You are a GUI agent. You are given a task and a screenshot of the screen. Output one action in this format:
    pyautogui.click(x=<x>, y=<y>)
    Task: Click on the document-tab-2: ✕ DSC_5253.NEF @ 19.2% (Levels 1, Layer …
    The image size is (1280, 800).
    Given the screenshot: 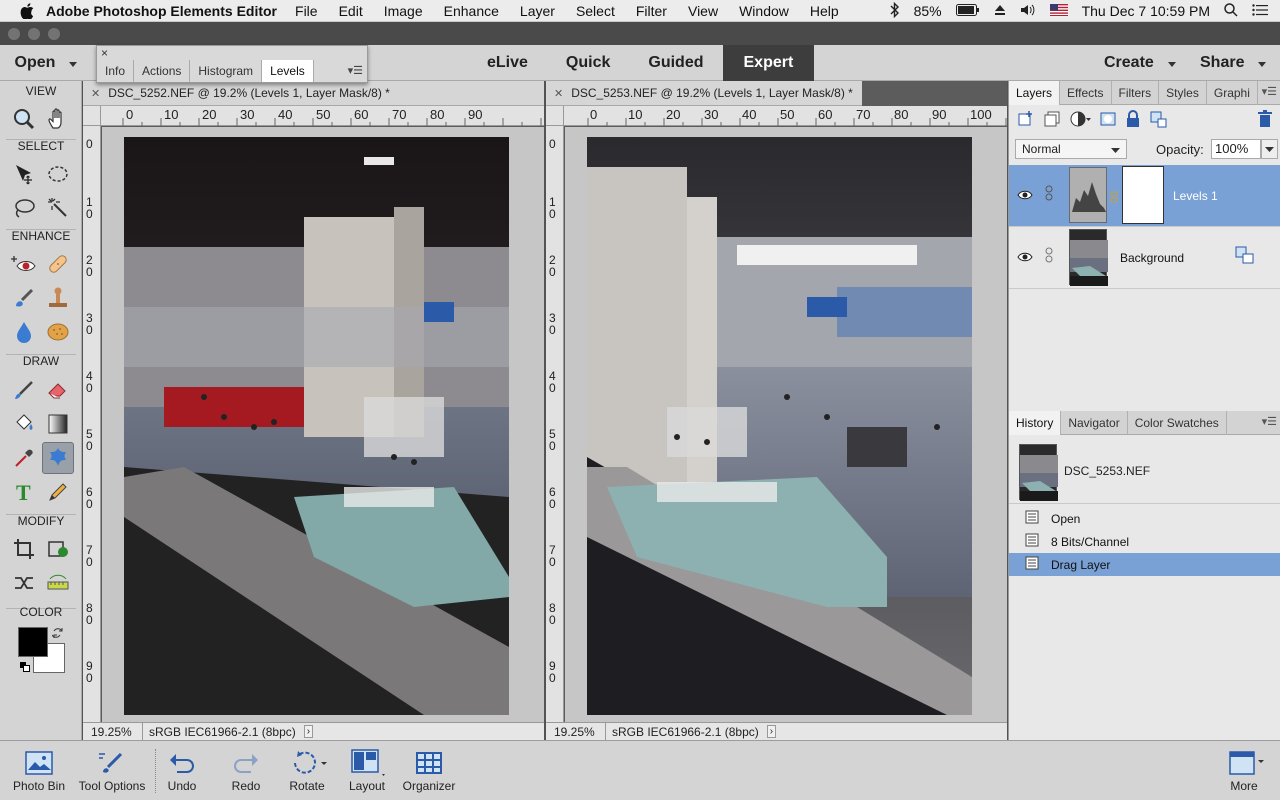 What is the action you would take?
    pyautogui.click(x=704, y=93)
    